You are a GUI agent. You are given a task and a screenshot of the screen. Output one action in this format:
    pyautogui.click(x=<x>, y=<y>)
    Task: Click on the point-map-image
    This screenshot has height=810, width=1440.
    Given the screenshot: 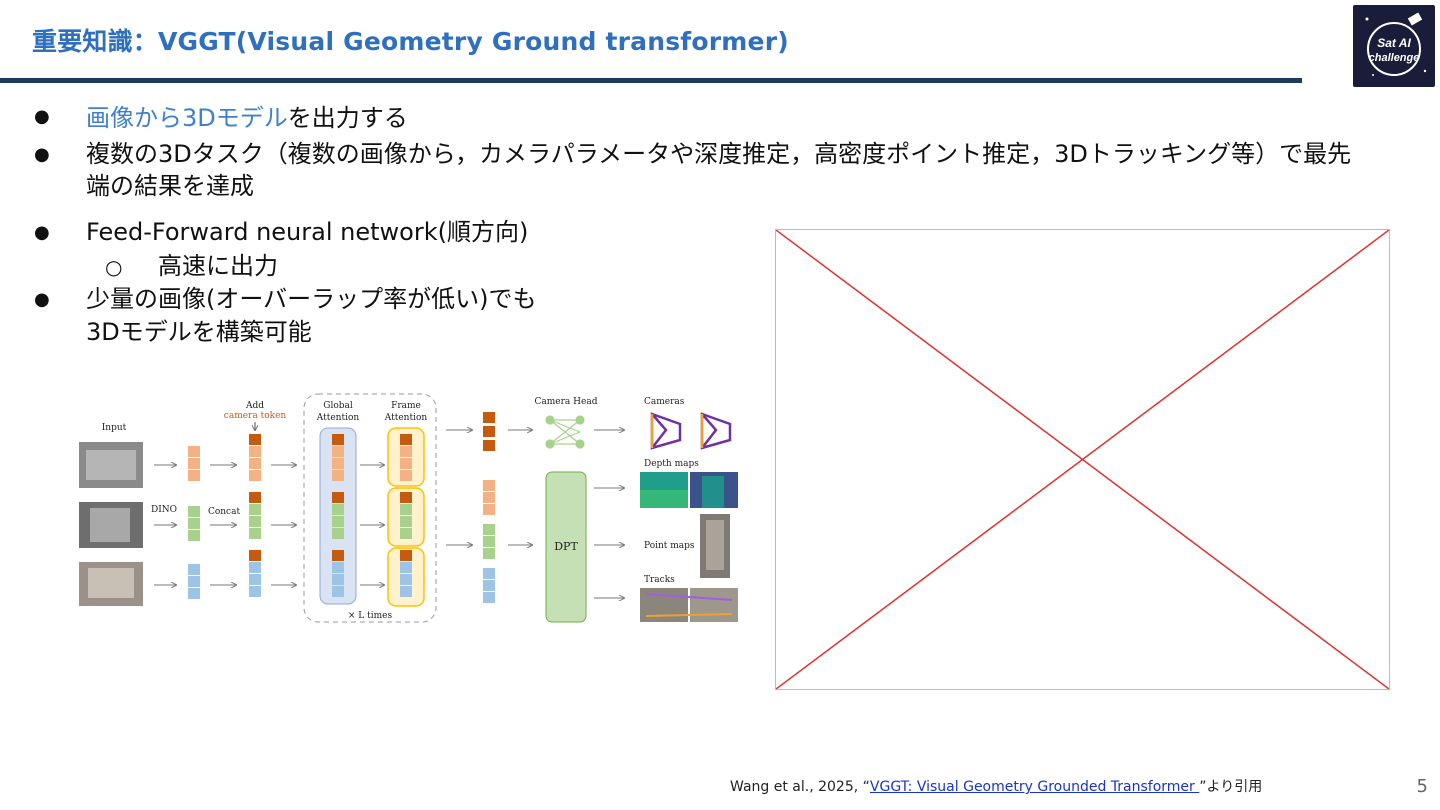 What is the action you would take?
    pyautogui.click(x=715, y=546)
    